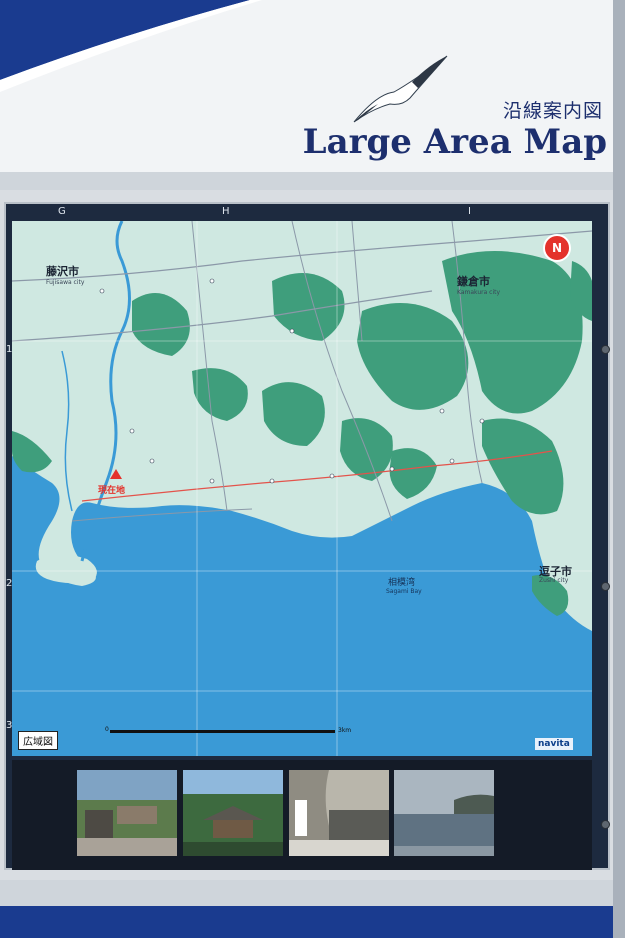 Image resolution: width=625 pixels, height=938 pixels. What do you see at coordinates (222, 731) in the screenshot?
I see `scale-bar` at bounding box center [222, 731].